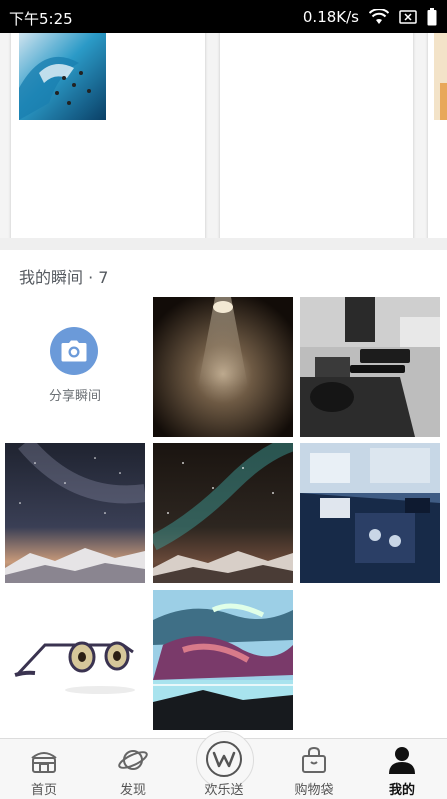 Image resolution: width=447 pixels, height=799 pixels. I want to click on network-speed: 0.18K/s, so click(330, 17).